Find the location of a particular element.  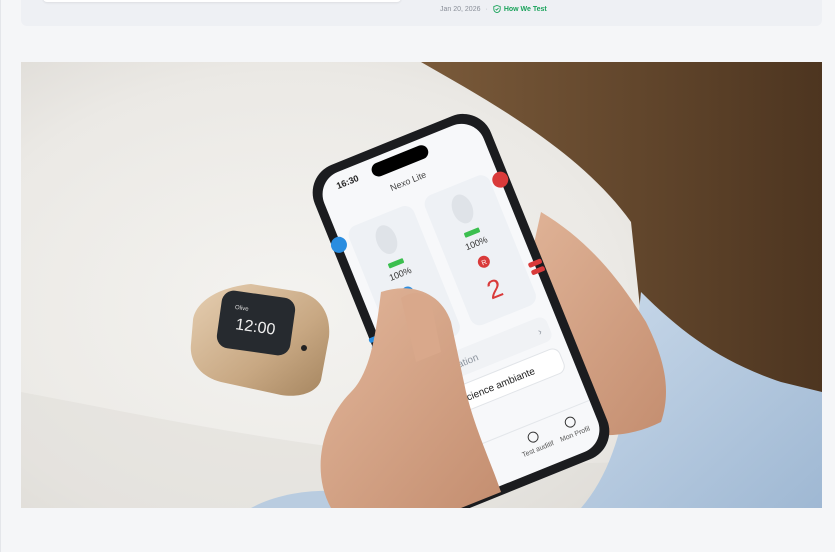

article-meta: Jan 20, 2026 · How We Test is located at coordinates (493, 9).